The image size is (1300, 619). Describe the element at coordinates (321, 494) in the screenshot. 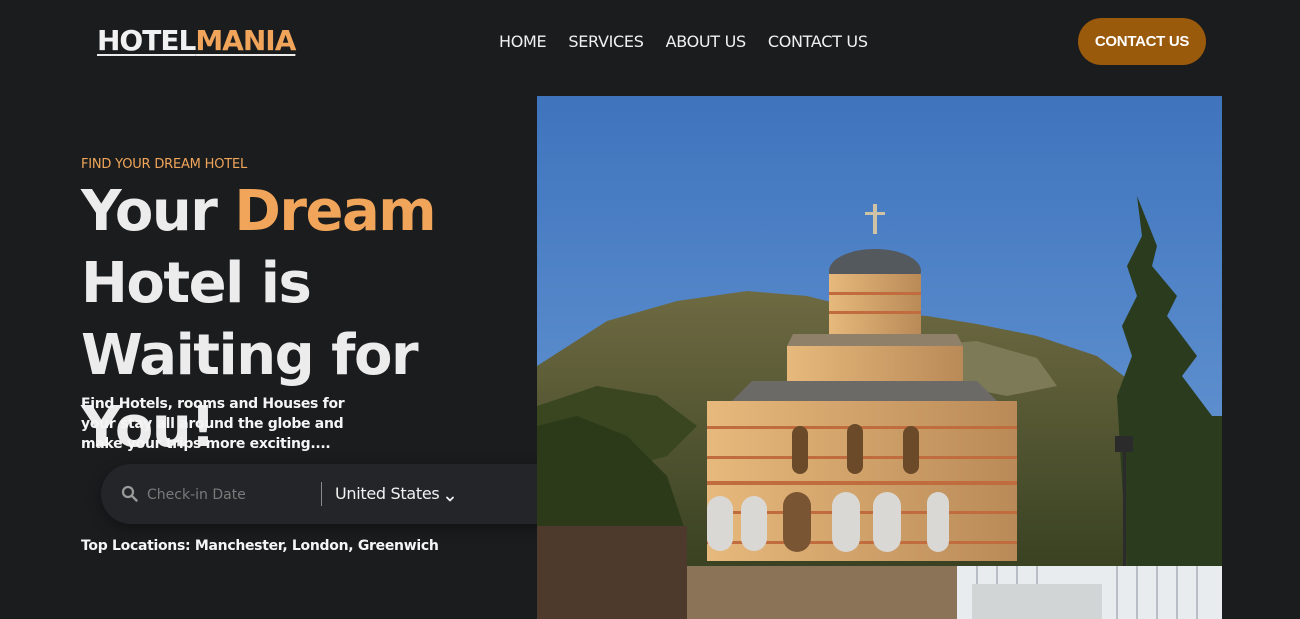

I see `search-divider` at that location.